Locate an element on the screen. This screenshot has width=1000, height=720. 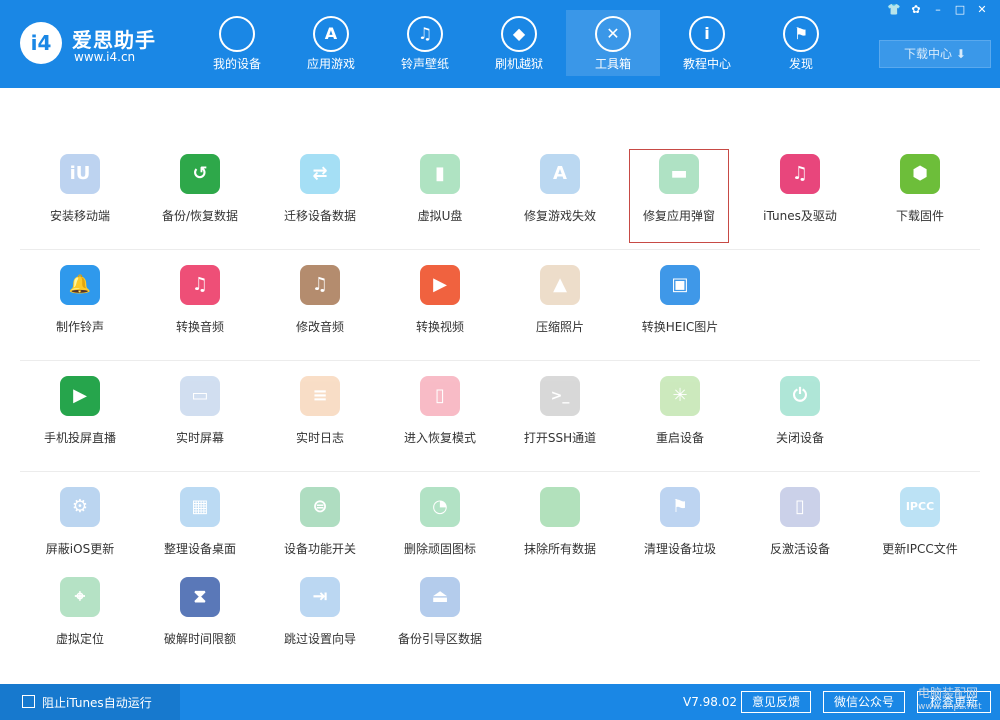
tool-fix-game: A 修复游戏失效 is located at coordinates (560, 195).